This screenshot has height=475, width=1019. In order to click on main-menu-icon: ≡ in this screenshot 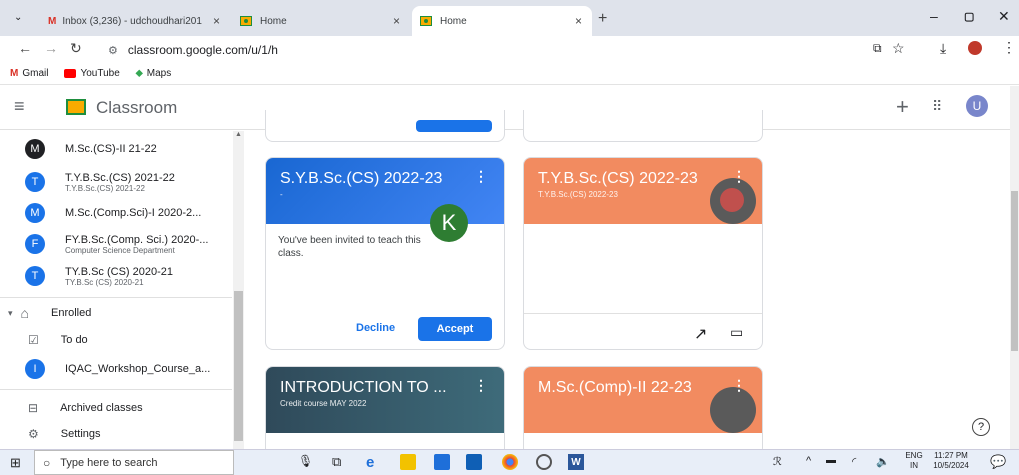, I will do `click(19, 106)`.